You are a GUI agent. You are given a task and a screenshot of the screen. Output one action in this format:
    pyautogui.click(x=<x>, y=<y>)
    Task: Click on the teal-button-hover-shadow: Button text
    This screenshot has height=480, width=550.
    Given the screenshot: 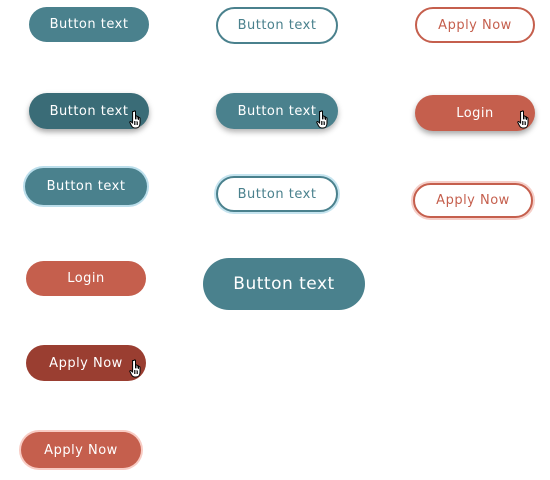 What is the action you would take?
    pyautogui.click(x=277, y=111)
    